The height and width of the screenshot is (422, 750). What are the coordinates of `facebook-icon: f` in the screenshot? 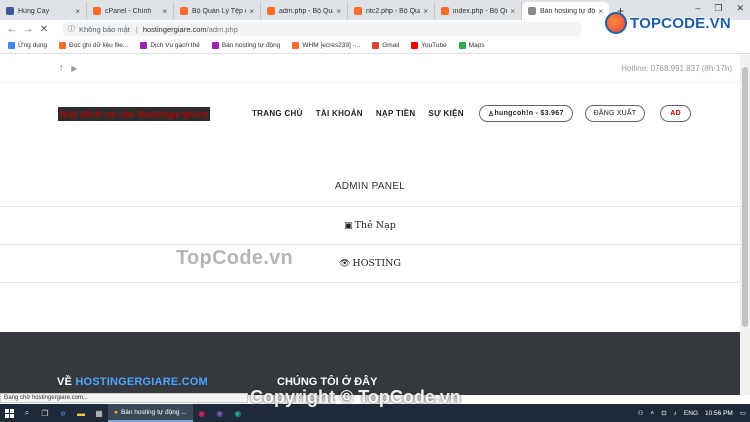 It's located at (61, 68).